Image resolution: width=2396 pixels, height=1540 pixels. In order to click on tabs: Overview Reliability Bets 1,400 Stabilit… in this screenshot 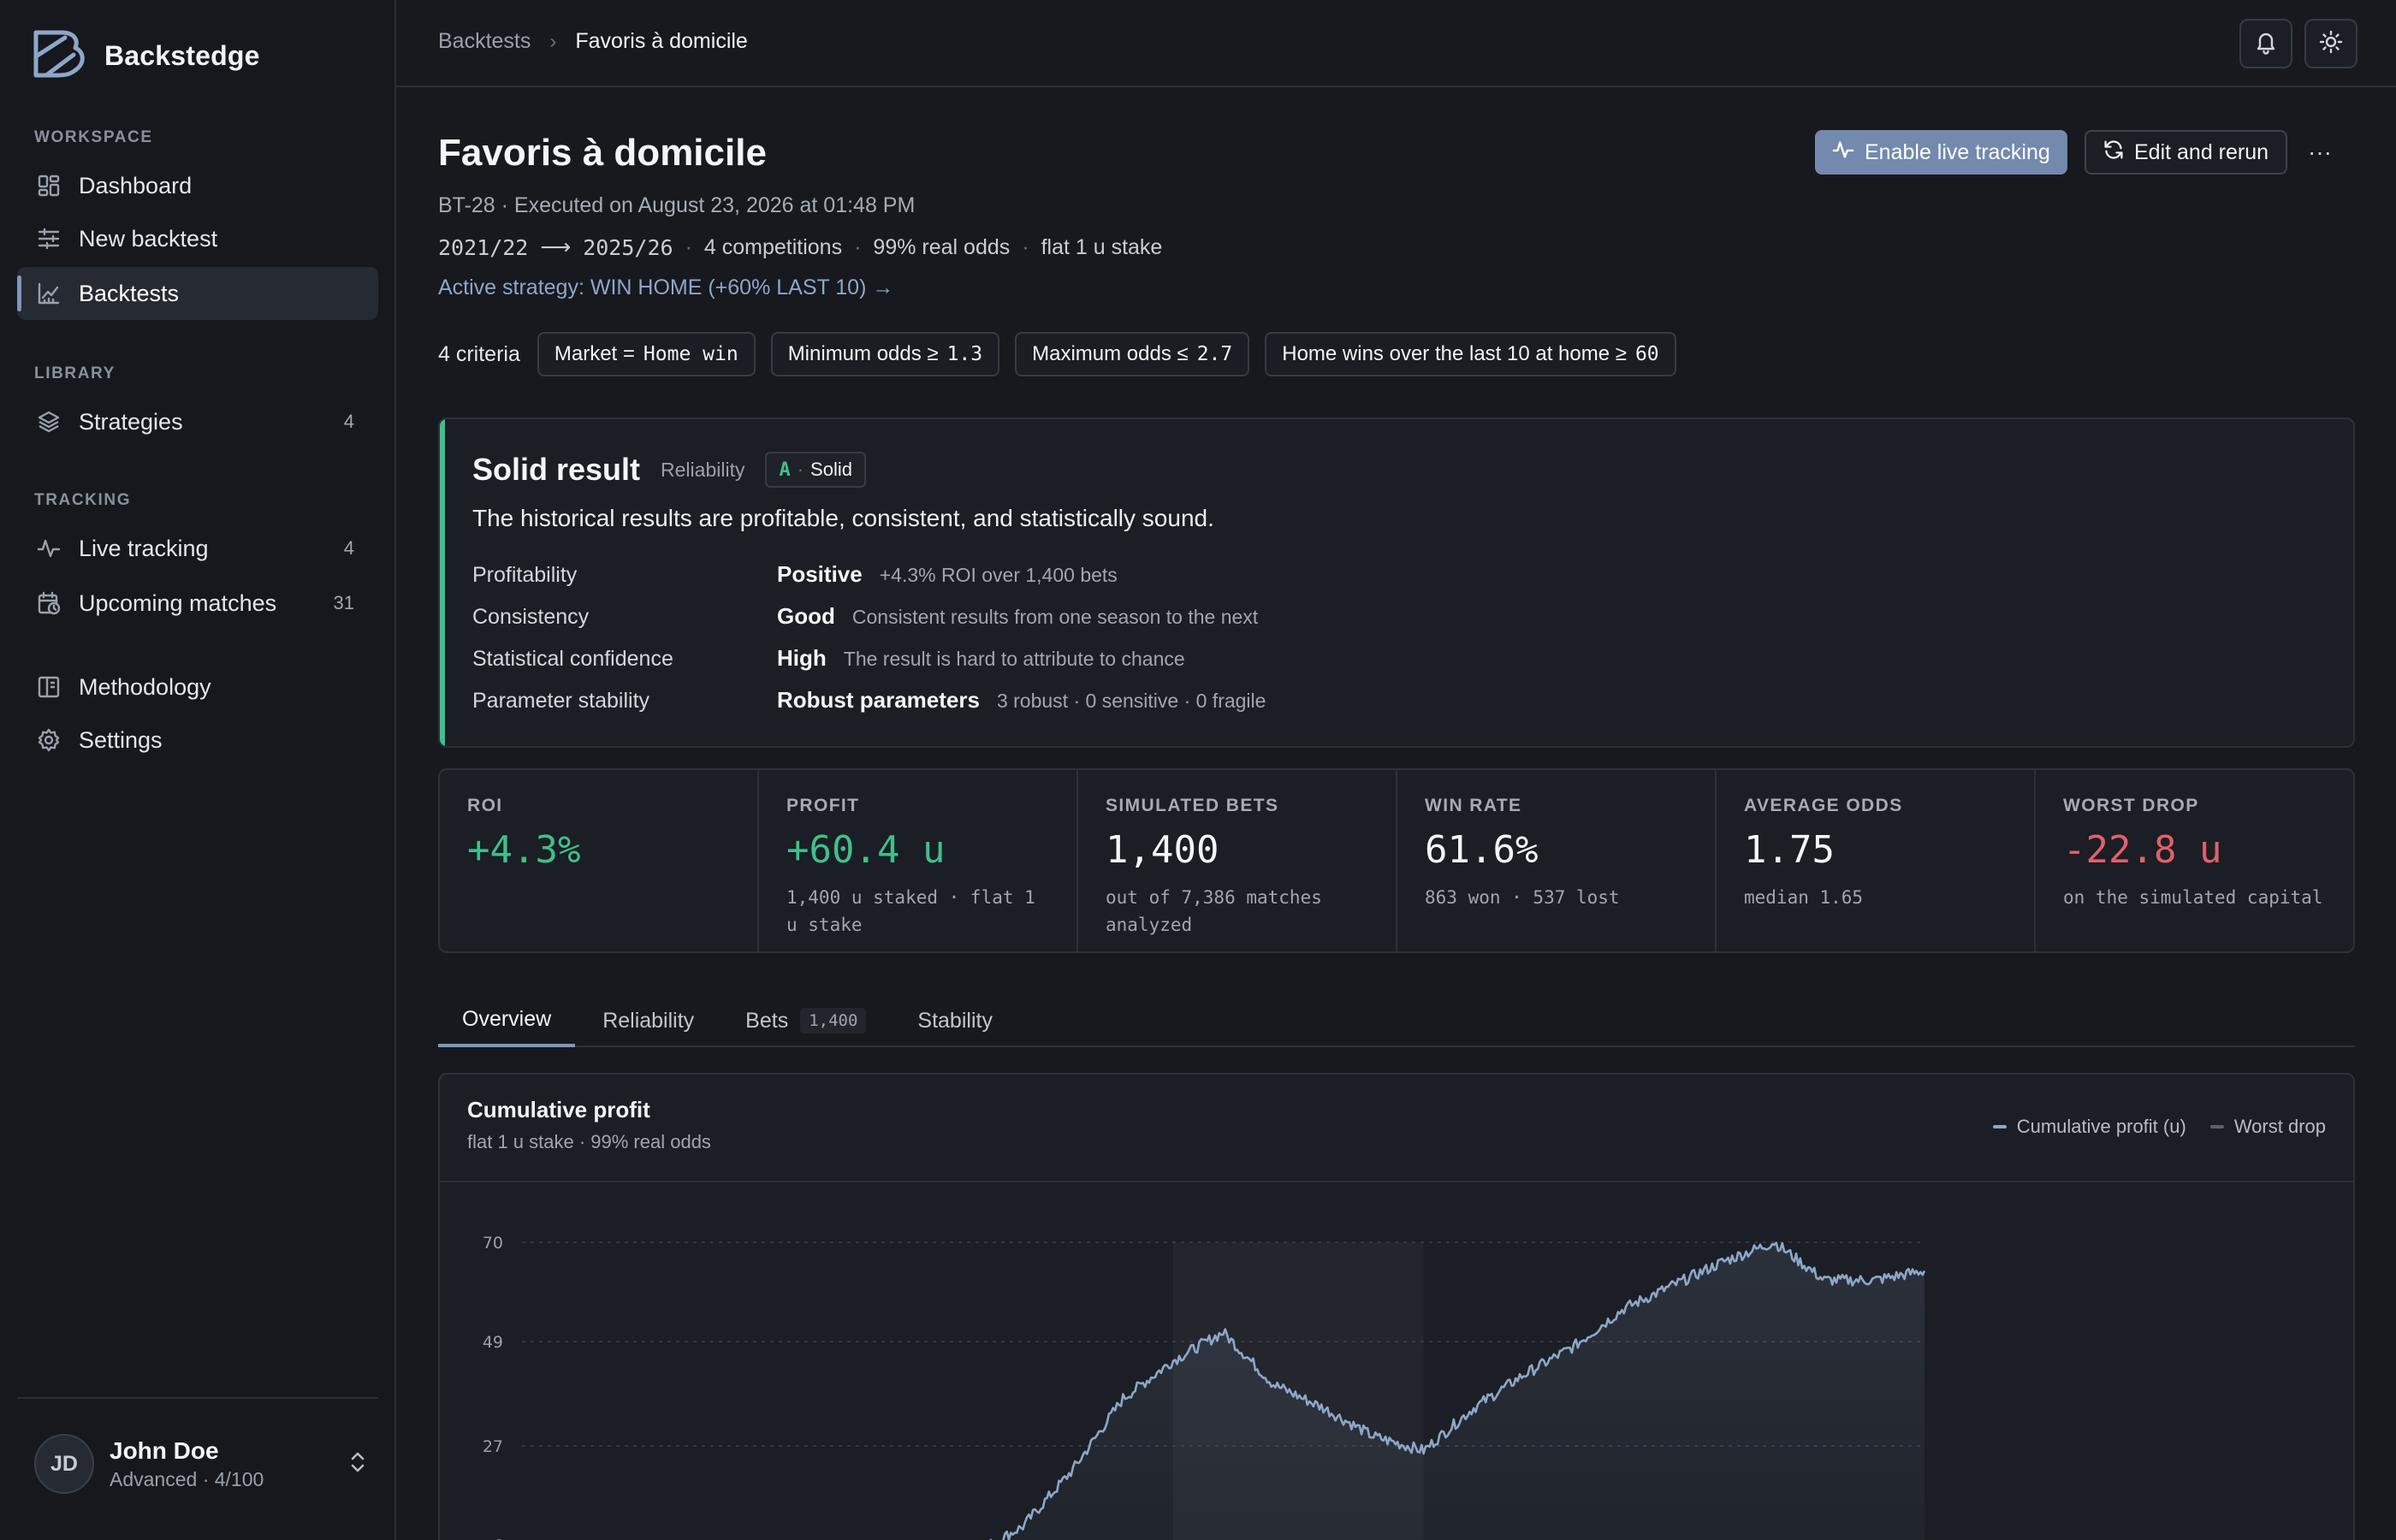, I will do `click(1397, 1020)`.